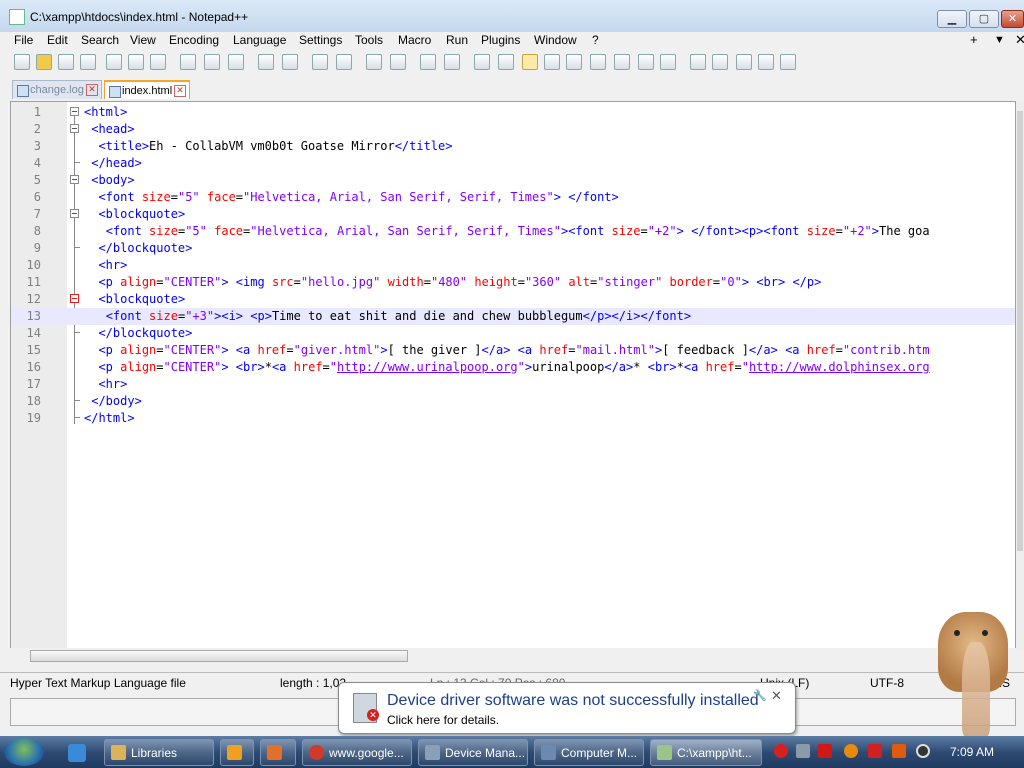  Describe the element at coordinates (17, 17) in the screenshot. I see `notepad-app-icon` at that location.